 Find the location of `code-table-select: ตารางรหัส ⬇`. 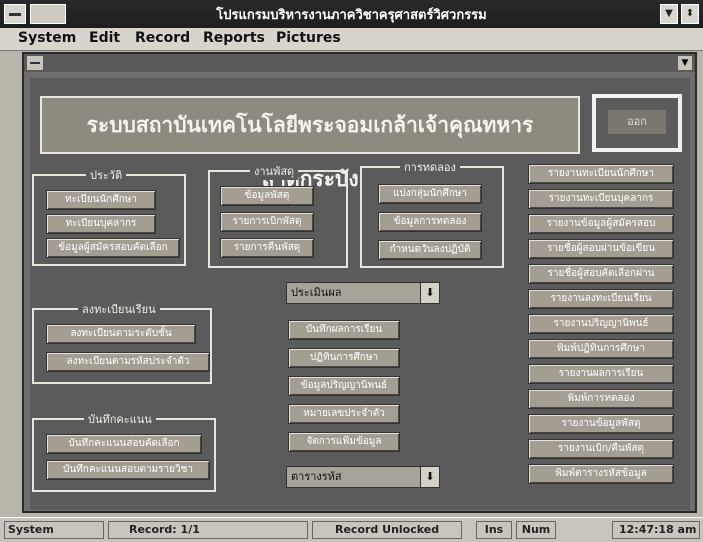

code-table-select: ตารางรหัส ⬇ is located at coordinates (363, 477).